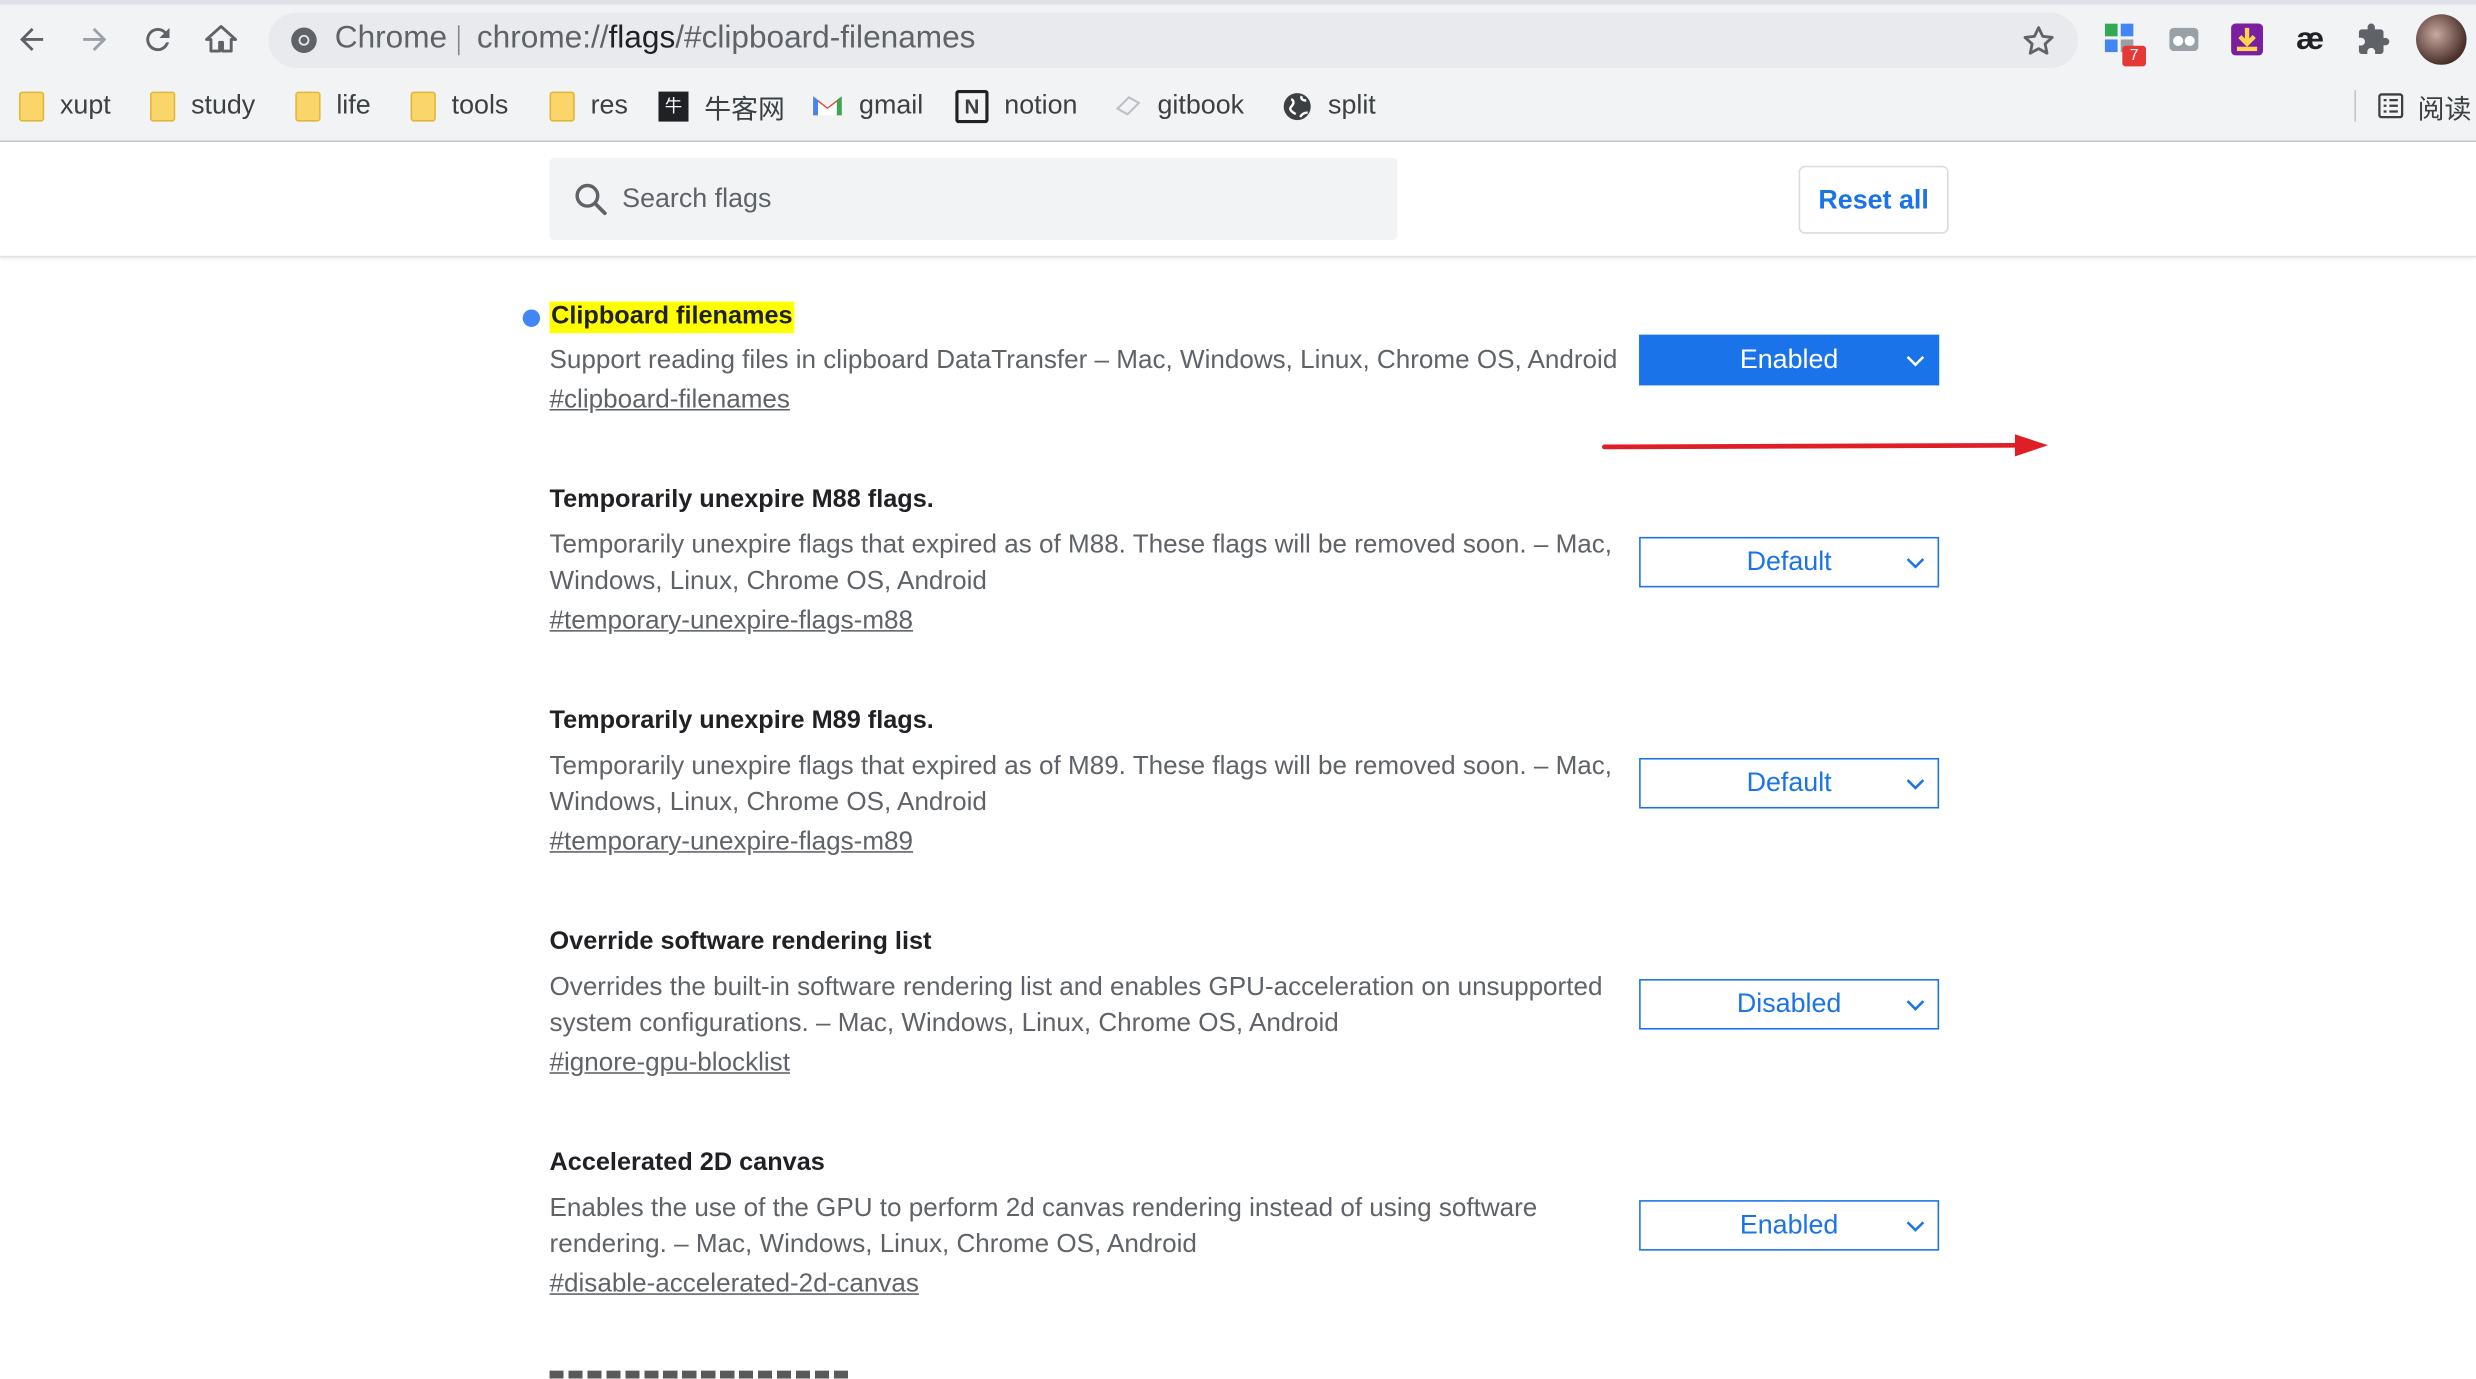 This screenshot has width=2476, height=1379. Describe the element at coordinates (1001, 199) in the screenshot. I see `search-input` at that location.